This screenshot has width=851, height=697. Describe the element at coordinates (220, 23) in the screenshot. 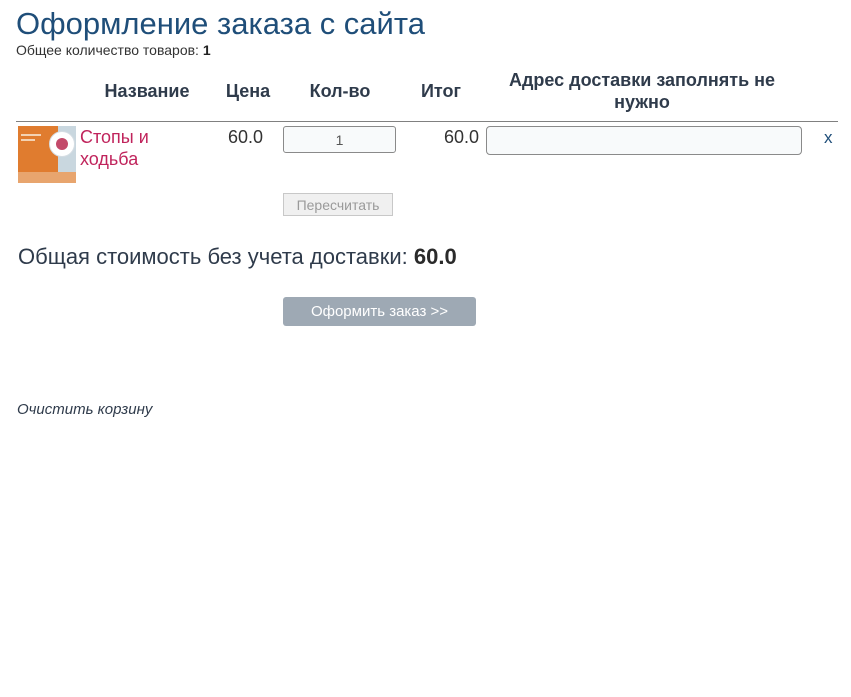

I see `page-title: Оформление заказа с сайта` at that location.